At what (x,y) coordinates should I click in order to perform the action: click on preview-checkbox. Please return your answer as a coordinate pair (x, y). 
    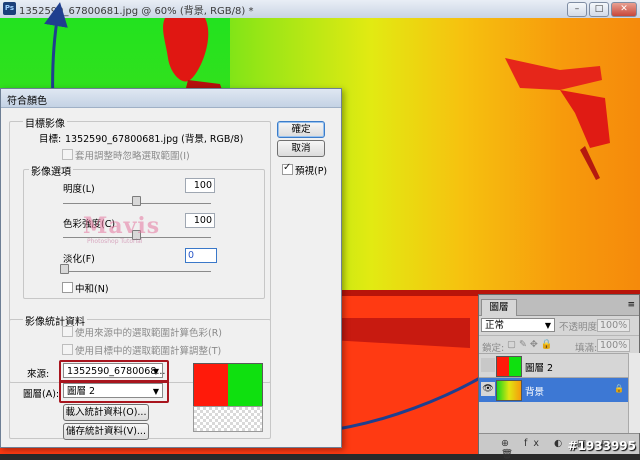
    Looking at the image, I should click on (287, 168).